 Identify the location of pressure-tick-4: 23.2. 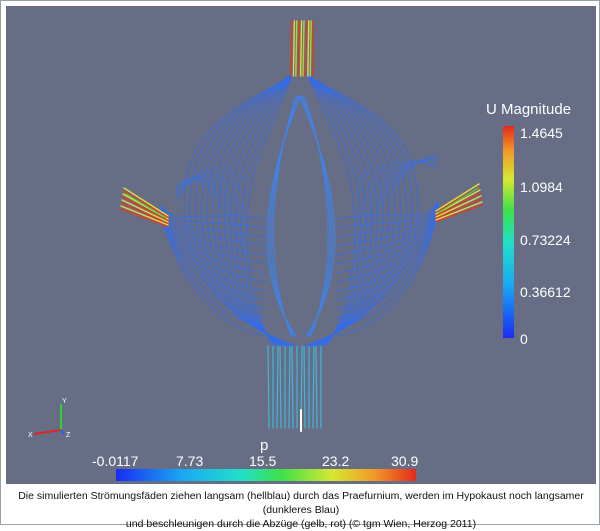
(335, 461).